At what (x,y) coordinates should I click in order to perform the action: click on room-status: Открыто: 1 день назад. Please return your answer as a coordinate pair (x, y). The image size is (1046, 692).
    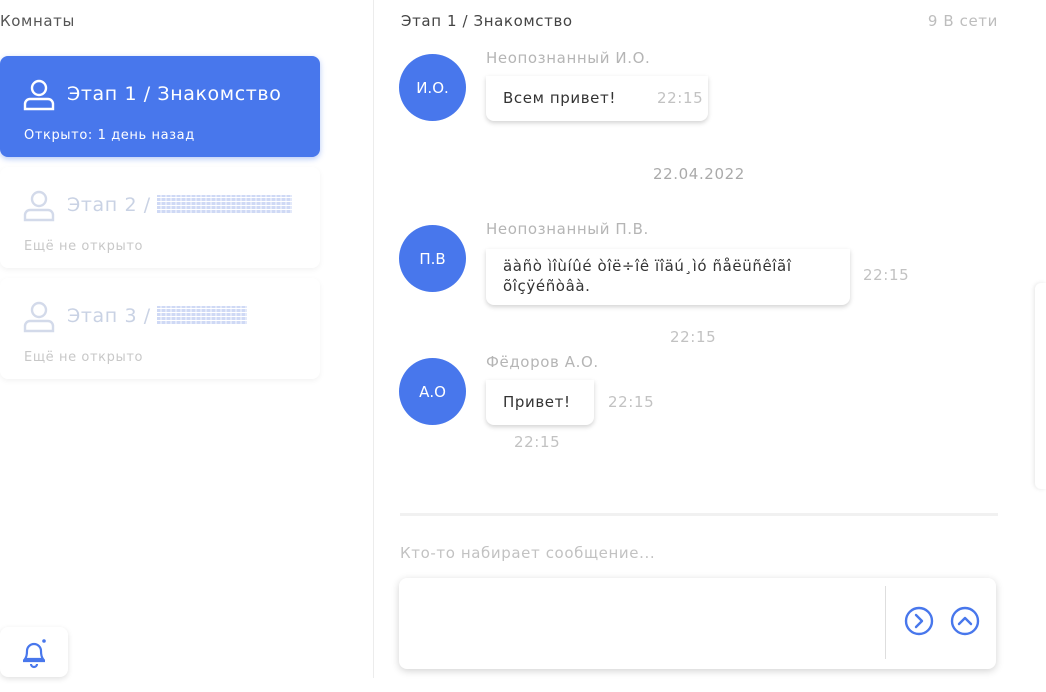
    Looking at the image, I should click on (109, 135).